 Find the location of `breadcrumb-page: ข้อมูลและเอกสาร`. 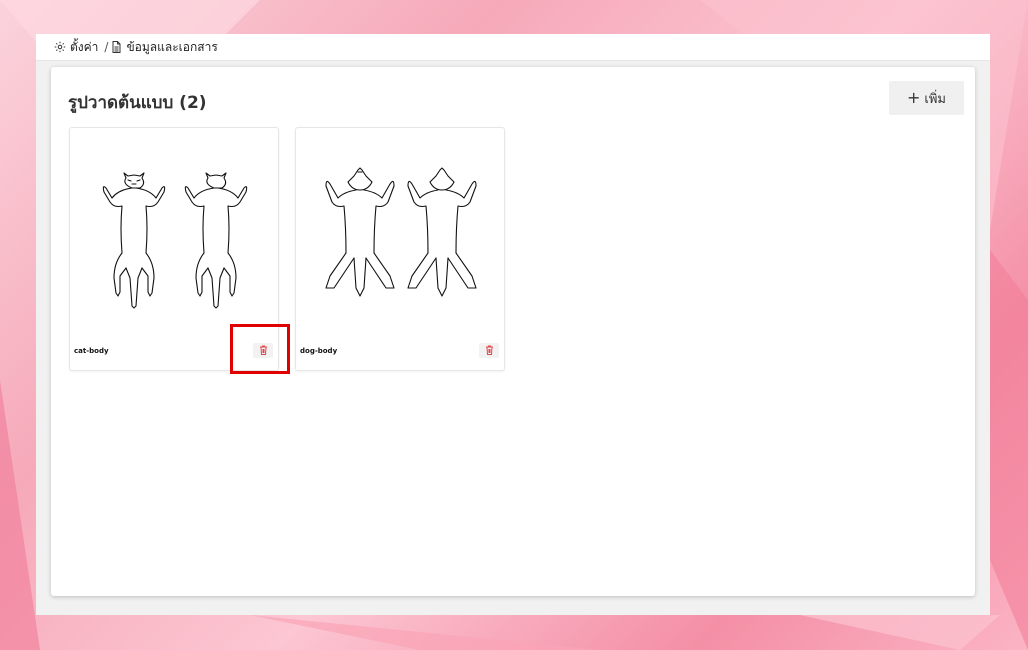

breadcrumb-page: ข้อมูลและเอกสาร is located at coordinates (164, 47).